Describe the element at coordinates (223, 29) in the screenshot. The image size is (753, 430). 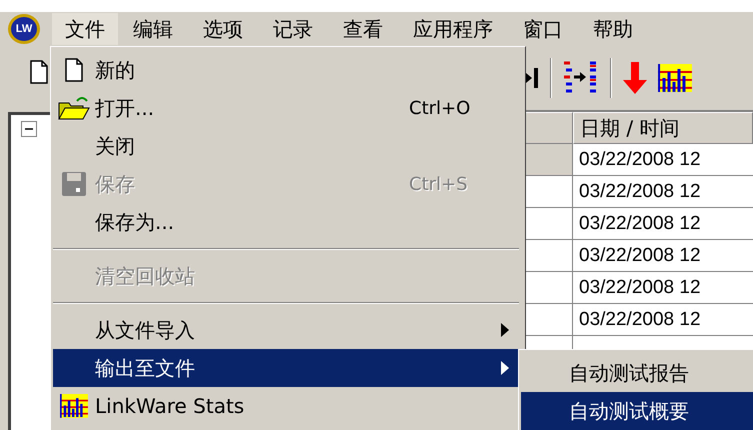
I see `menu-title: 选项` at that location.